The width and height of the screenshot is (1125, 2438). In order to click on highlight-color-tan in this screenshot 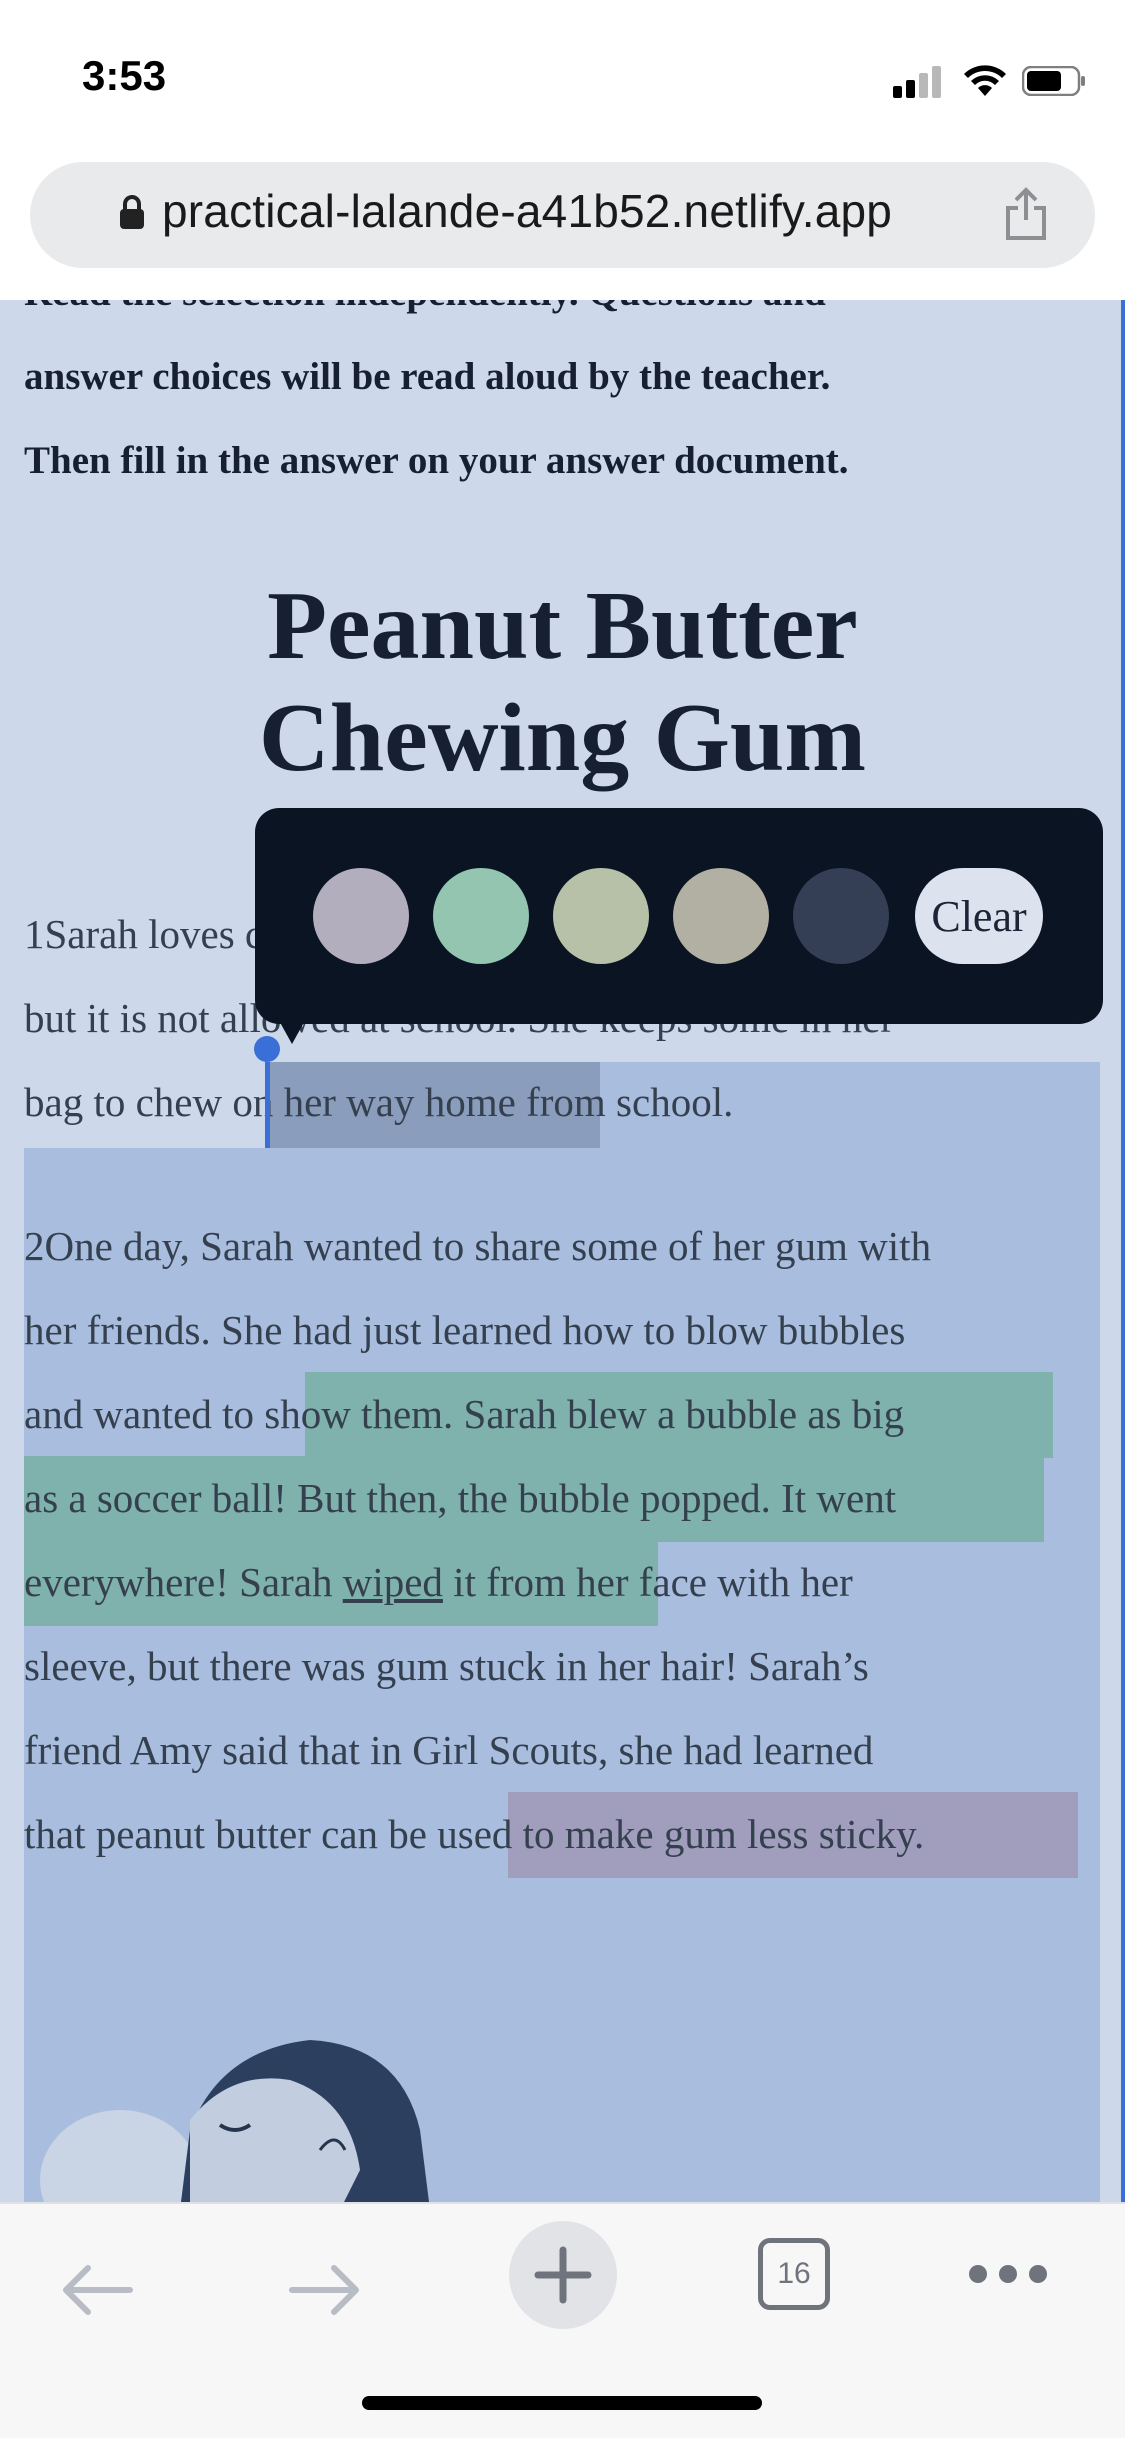, I will do `click(721, 916)`.